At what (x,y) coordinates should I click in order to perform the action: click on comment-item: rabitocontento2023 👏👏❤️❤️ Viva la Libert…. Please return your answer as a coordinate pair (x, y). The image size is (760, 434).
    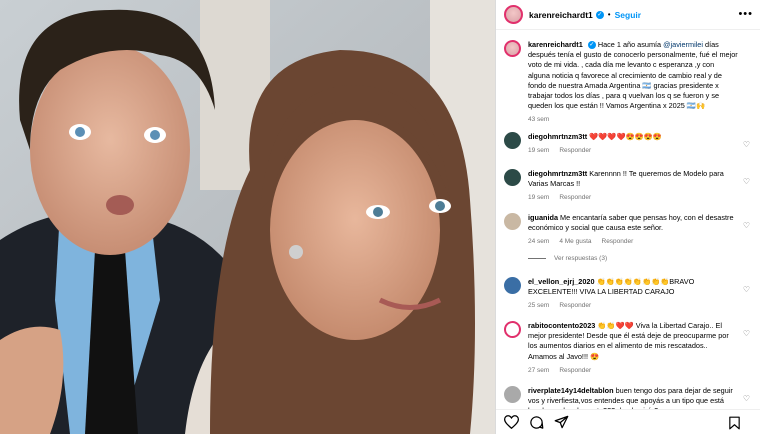
    Looking at the image, I should click on (629, 348).